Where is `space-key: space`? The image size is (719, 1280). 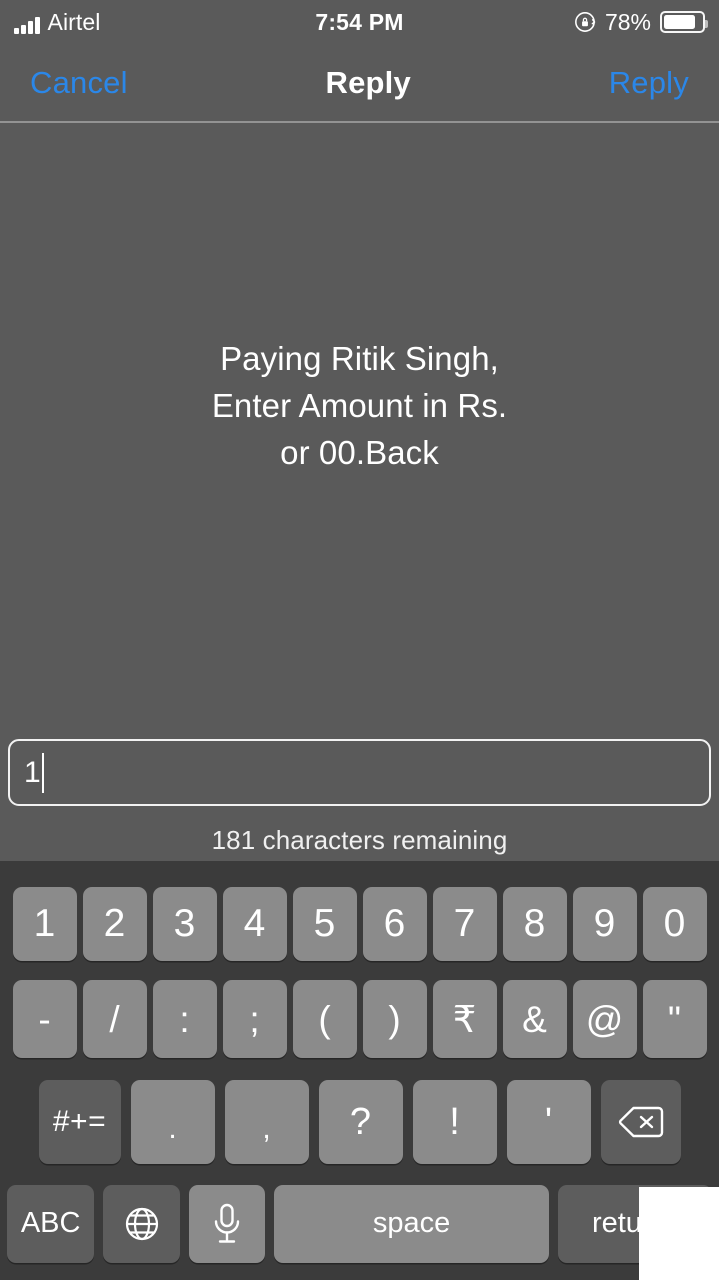 space-key: space is located at coordinates (411, 1223).